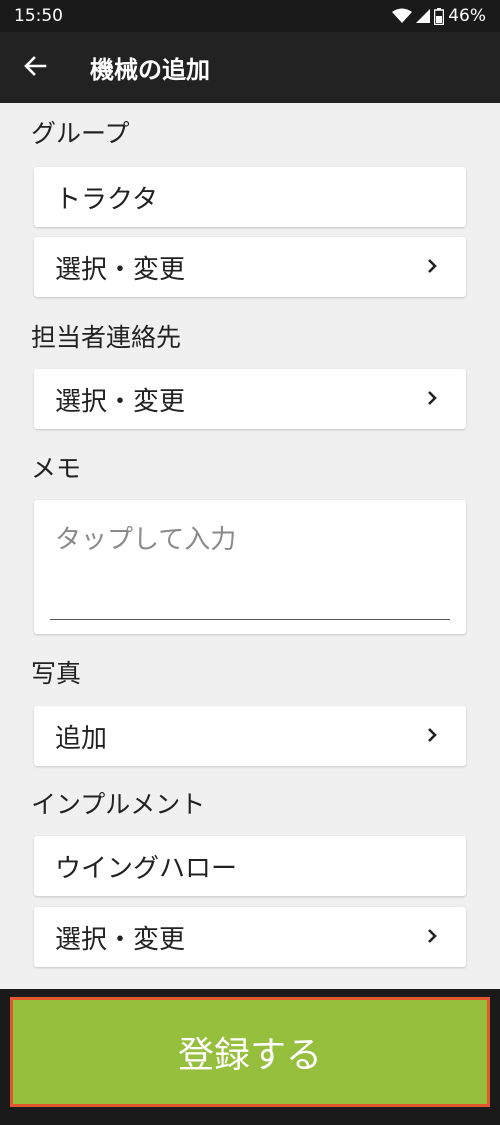 The image size is (500, 1125). What do you see at coordinates (249, 1055) in the screenshot?
I see `register-button-label: 登録する` at bounding box center [249, 1055].